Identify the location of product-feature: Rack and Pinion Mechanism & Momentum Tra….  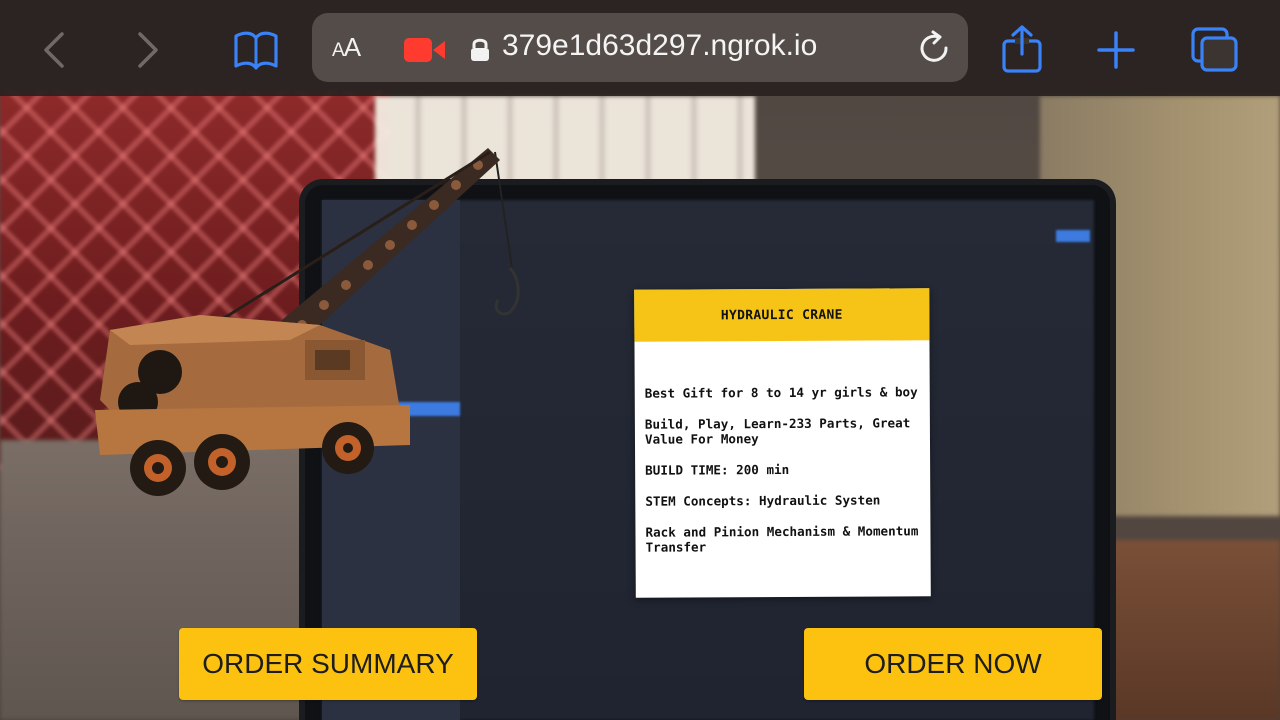
(782, 539).